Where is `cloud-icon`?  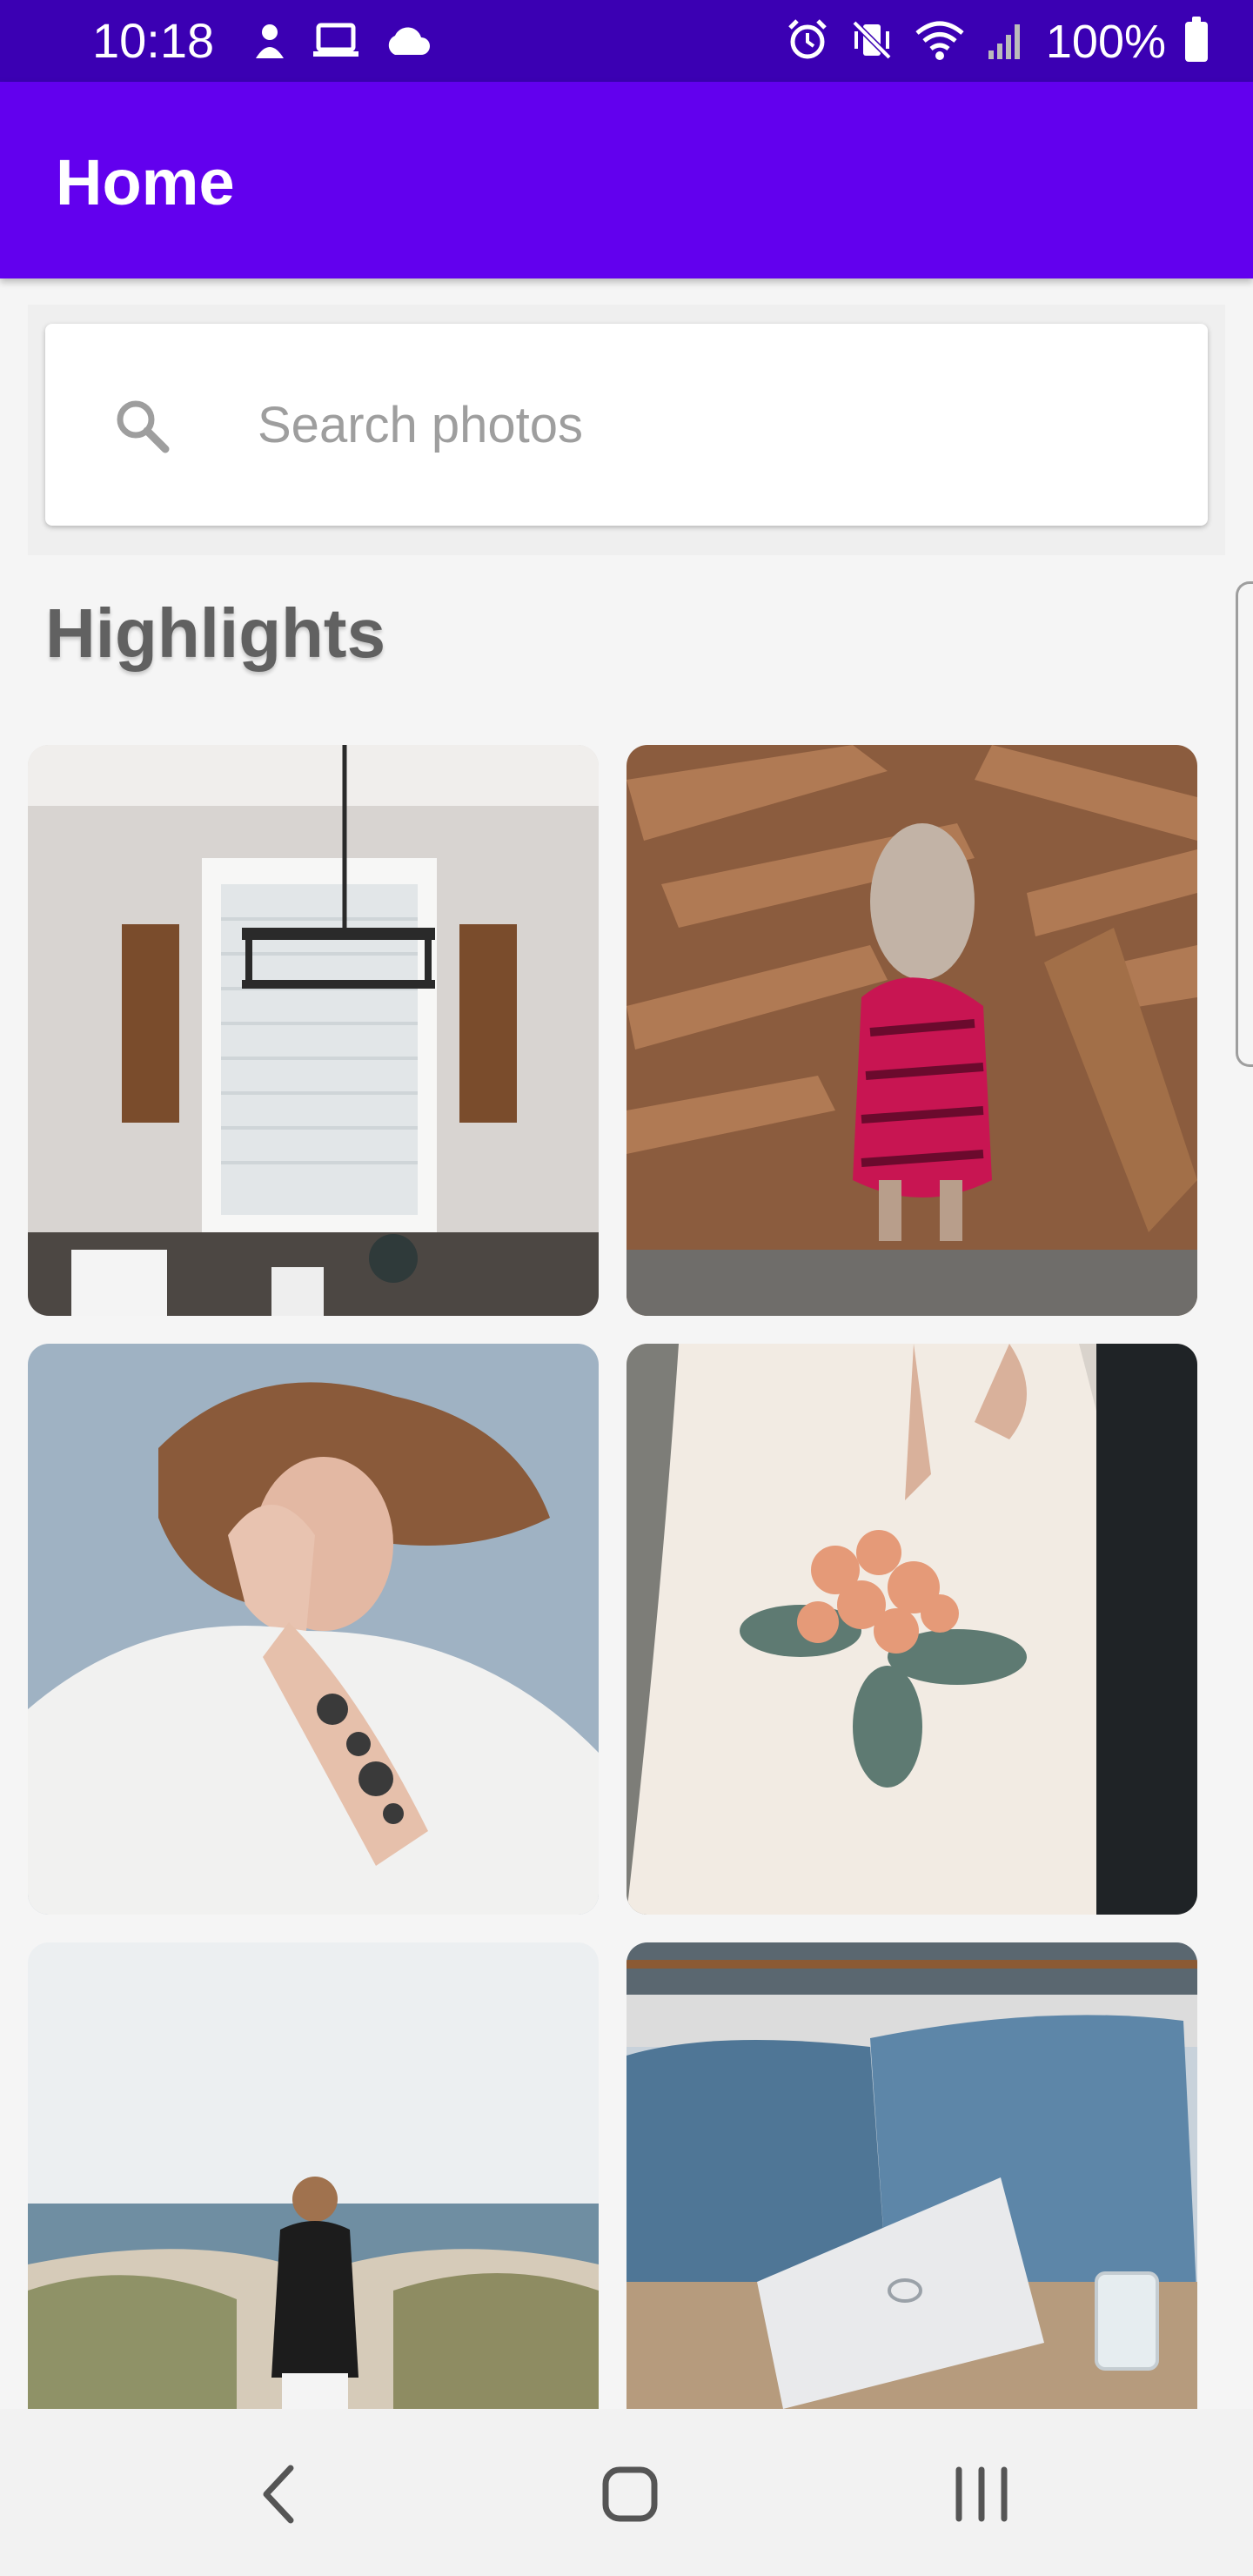 cloud-icon is located at coordinates (407, 43).